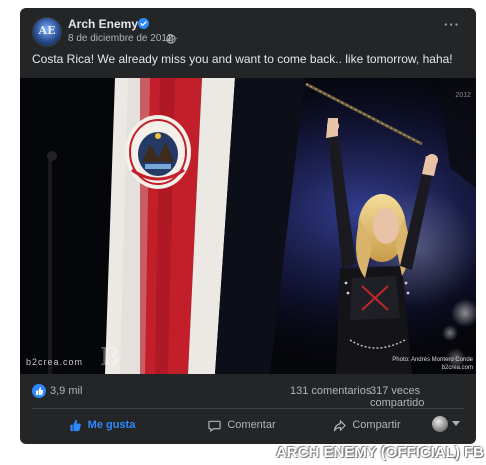 The width and height of the screenshot is (486, 465). What do you see at coordinates (215, 426) in the screenshot?
I see `comment-bubble-icon` at bounding box center [215, 426].